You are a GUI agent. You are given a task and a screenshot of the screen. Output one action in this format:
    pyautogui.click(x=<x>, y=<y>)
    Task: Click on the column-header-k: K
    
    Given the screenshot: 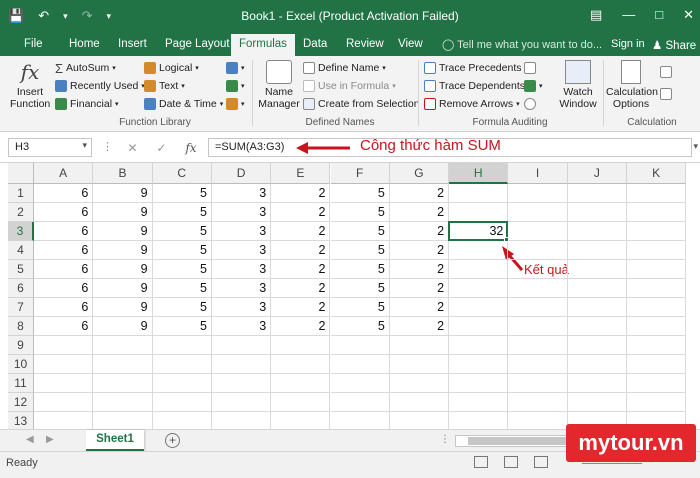 What is the action you would take?
    pyautogui.click(x=657, y=173)
    